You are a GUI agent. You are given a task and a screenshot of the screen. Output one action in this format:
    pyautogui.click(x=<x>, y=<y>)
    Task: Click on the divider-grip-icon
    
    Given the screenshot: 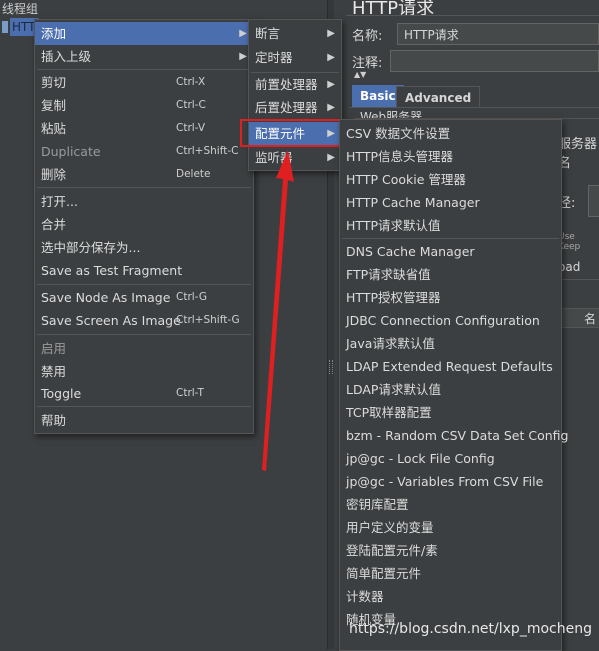 What is the action you would take?
    pyautogui.click(x=331, y=367)
    